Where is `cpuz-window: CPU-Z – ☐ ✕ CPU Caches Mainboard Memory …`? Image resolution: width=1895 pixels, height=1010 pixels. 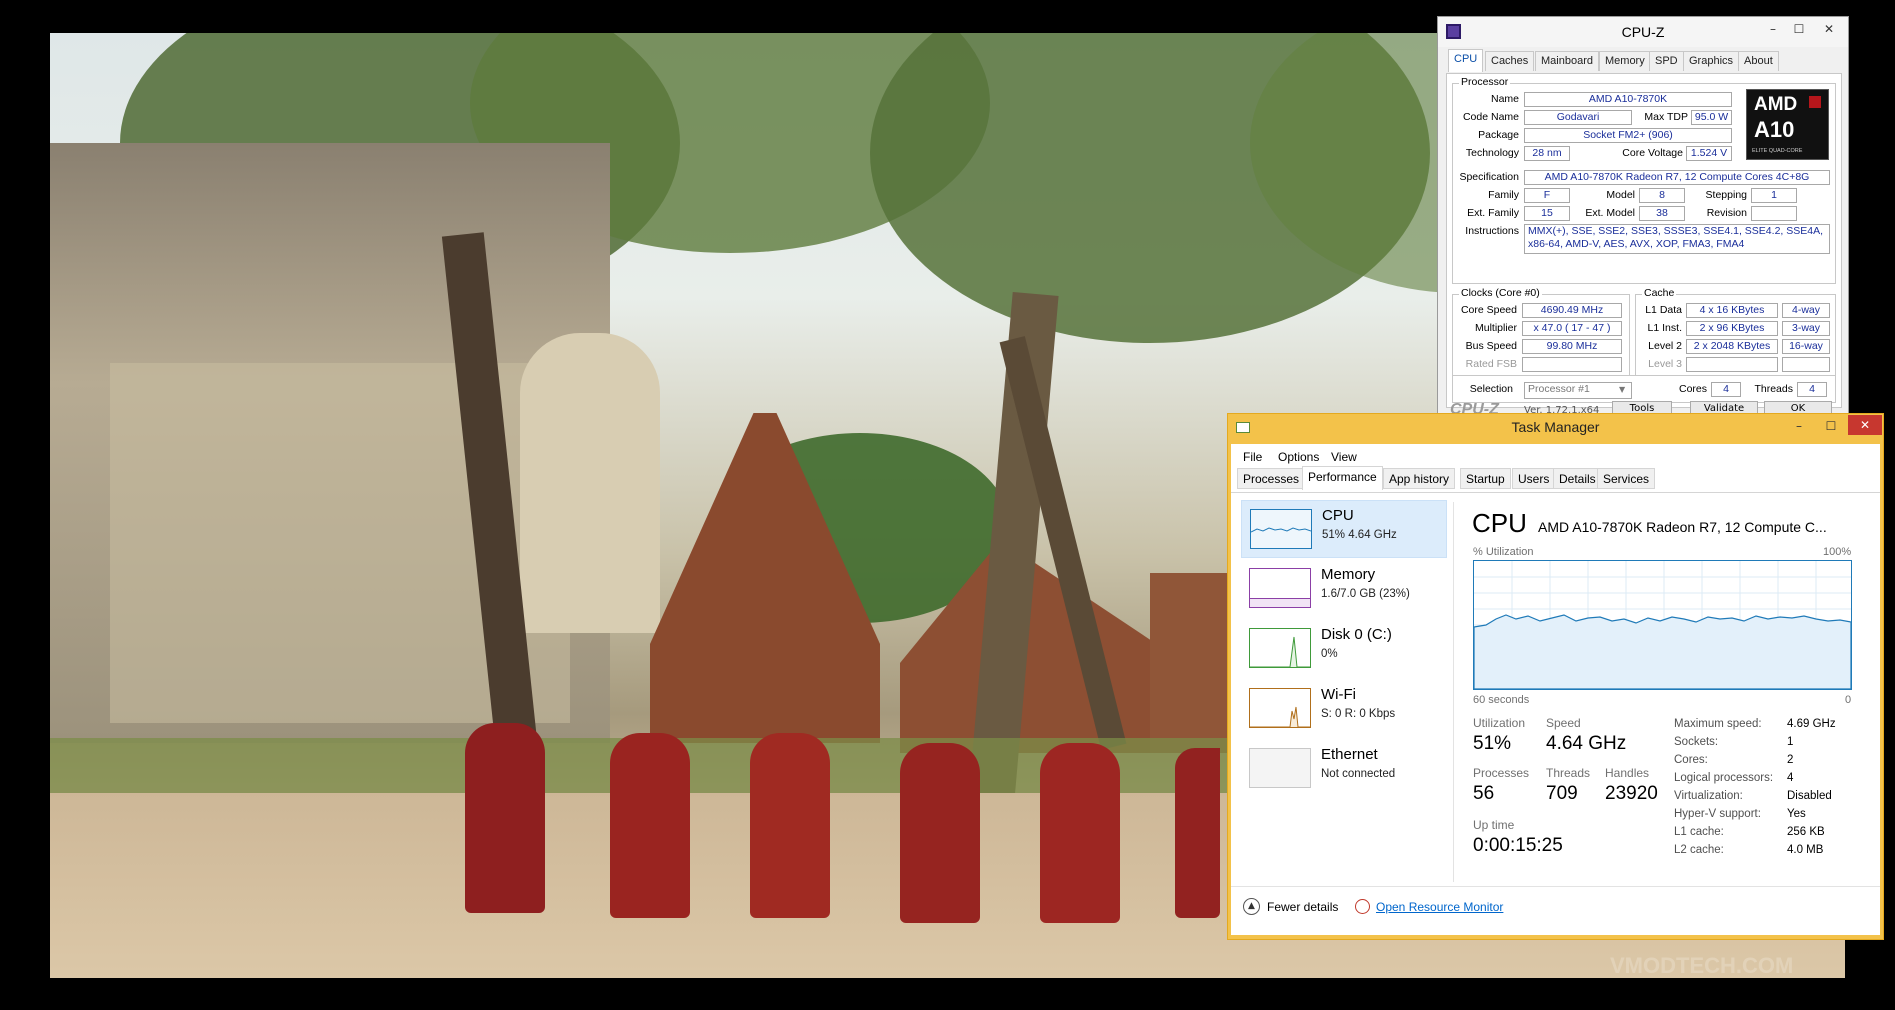 cpuz-window: CPU-Z – ☐ ✕ CPU Caches Mainboard Memory … is located at coordinates (1643, 217).